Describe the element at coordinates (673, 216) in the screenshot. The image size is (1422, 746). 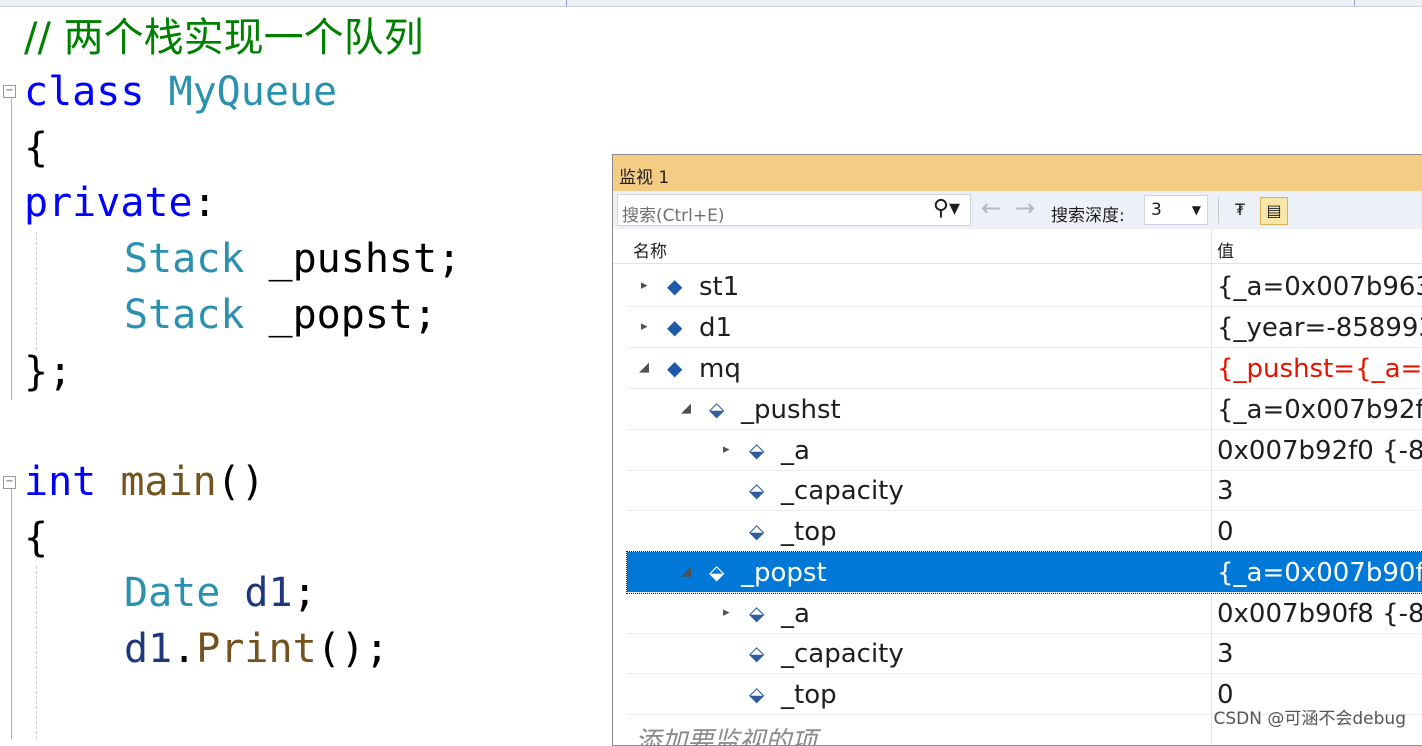
I see `search-placeholder: 搜索(Ctrl+E)` at that location.